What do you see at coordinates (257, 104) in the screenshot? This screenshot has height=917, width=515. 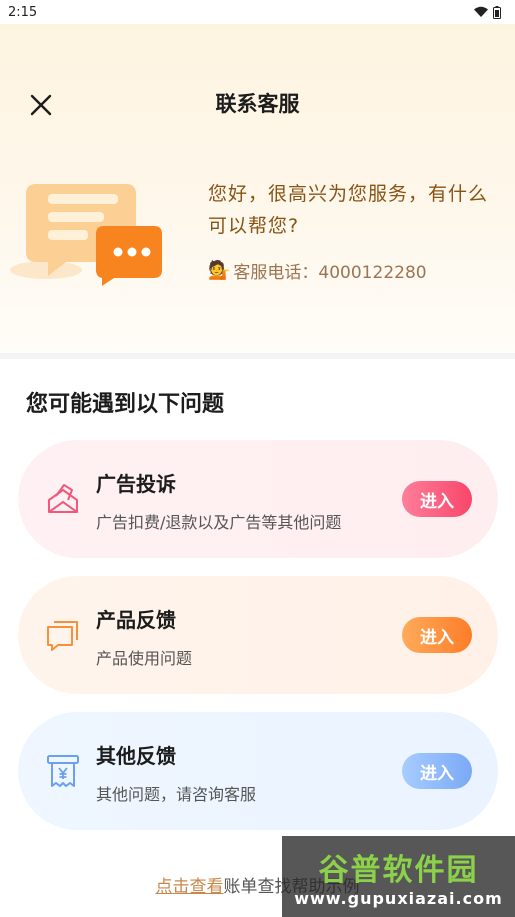 I see `page-title: 联系客服` at bounding box center [257, 104].